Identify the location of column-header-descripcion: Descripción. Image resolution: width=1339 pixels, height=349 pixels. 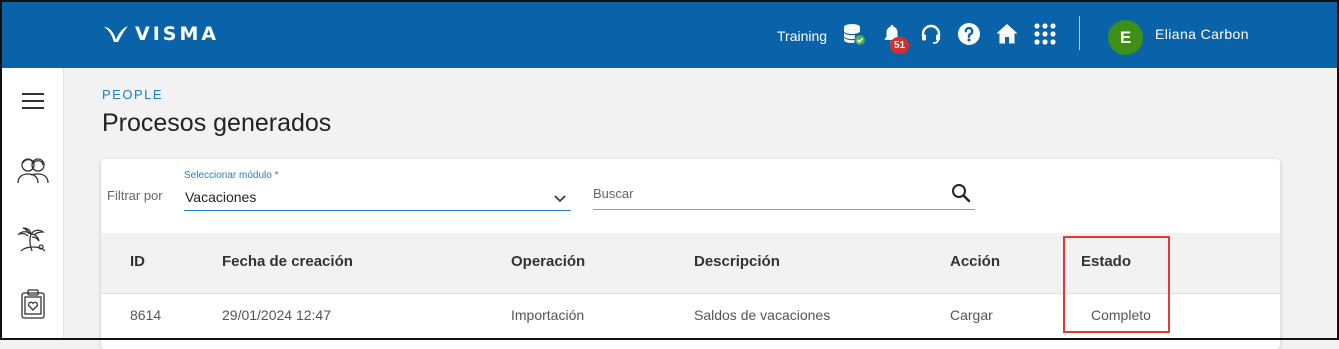
(737, 261).